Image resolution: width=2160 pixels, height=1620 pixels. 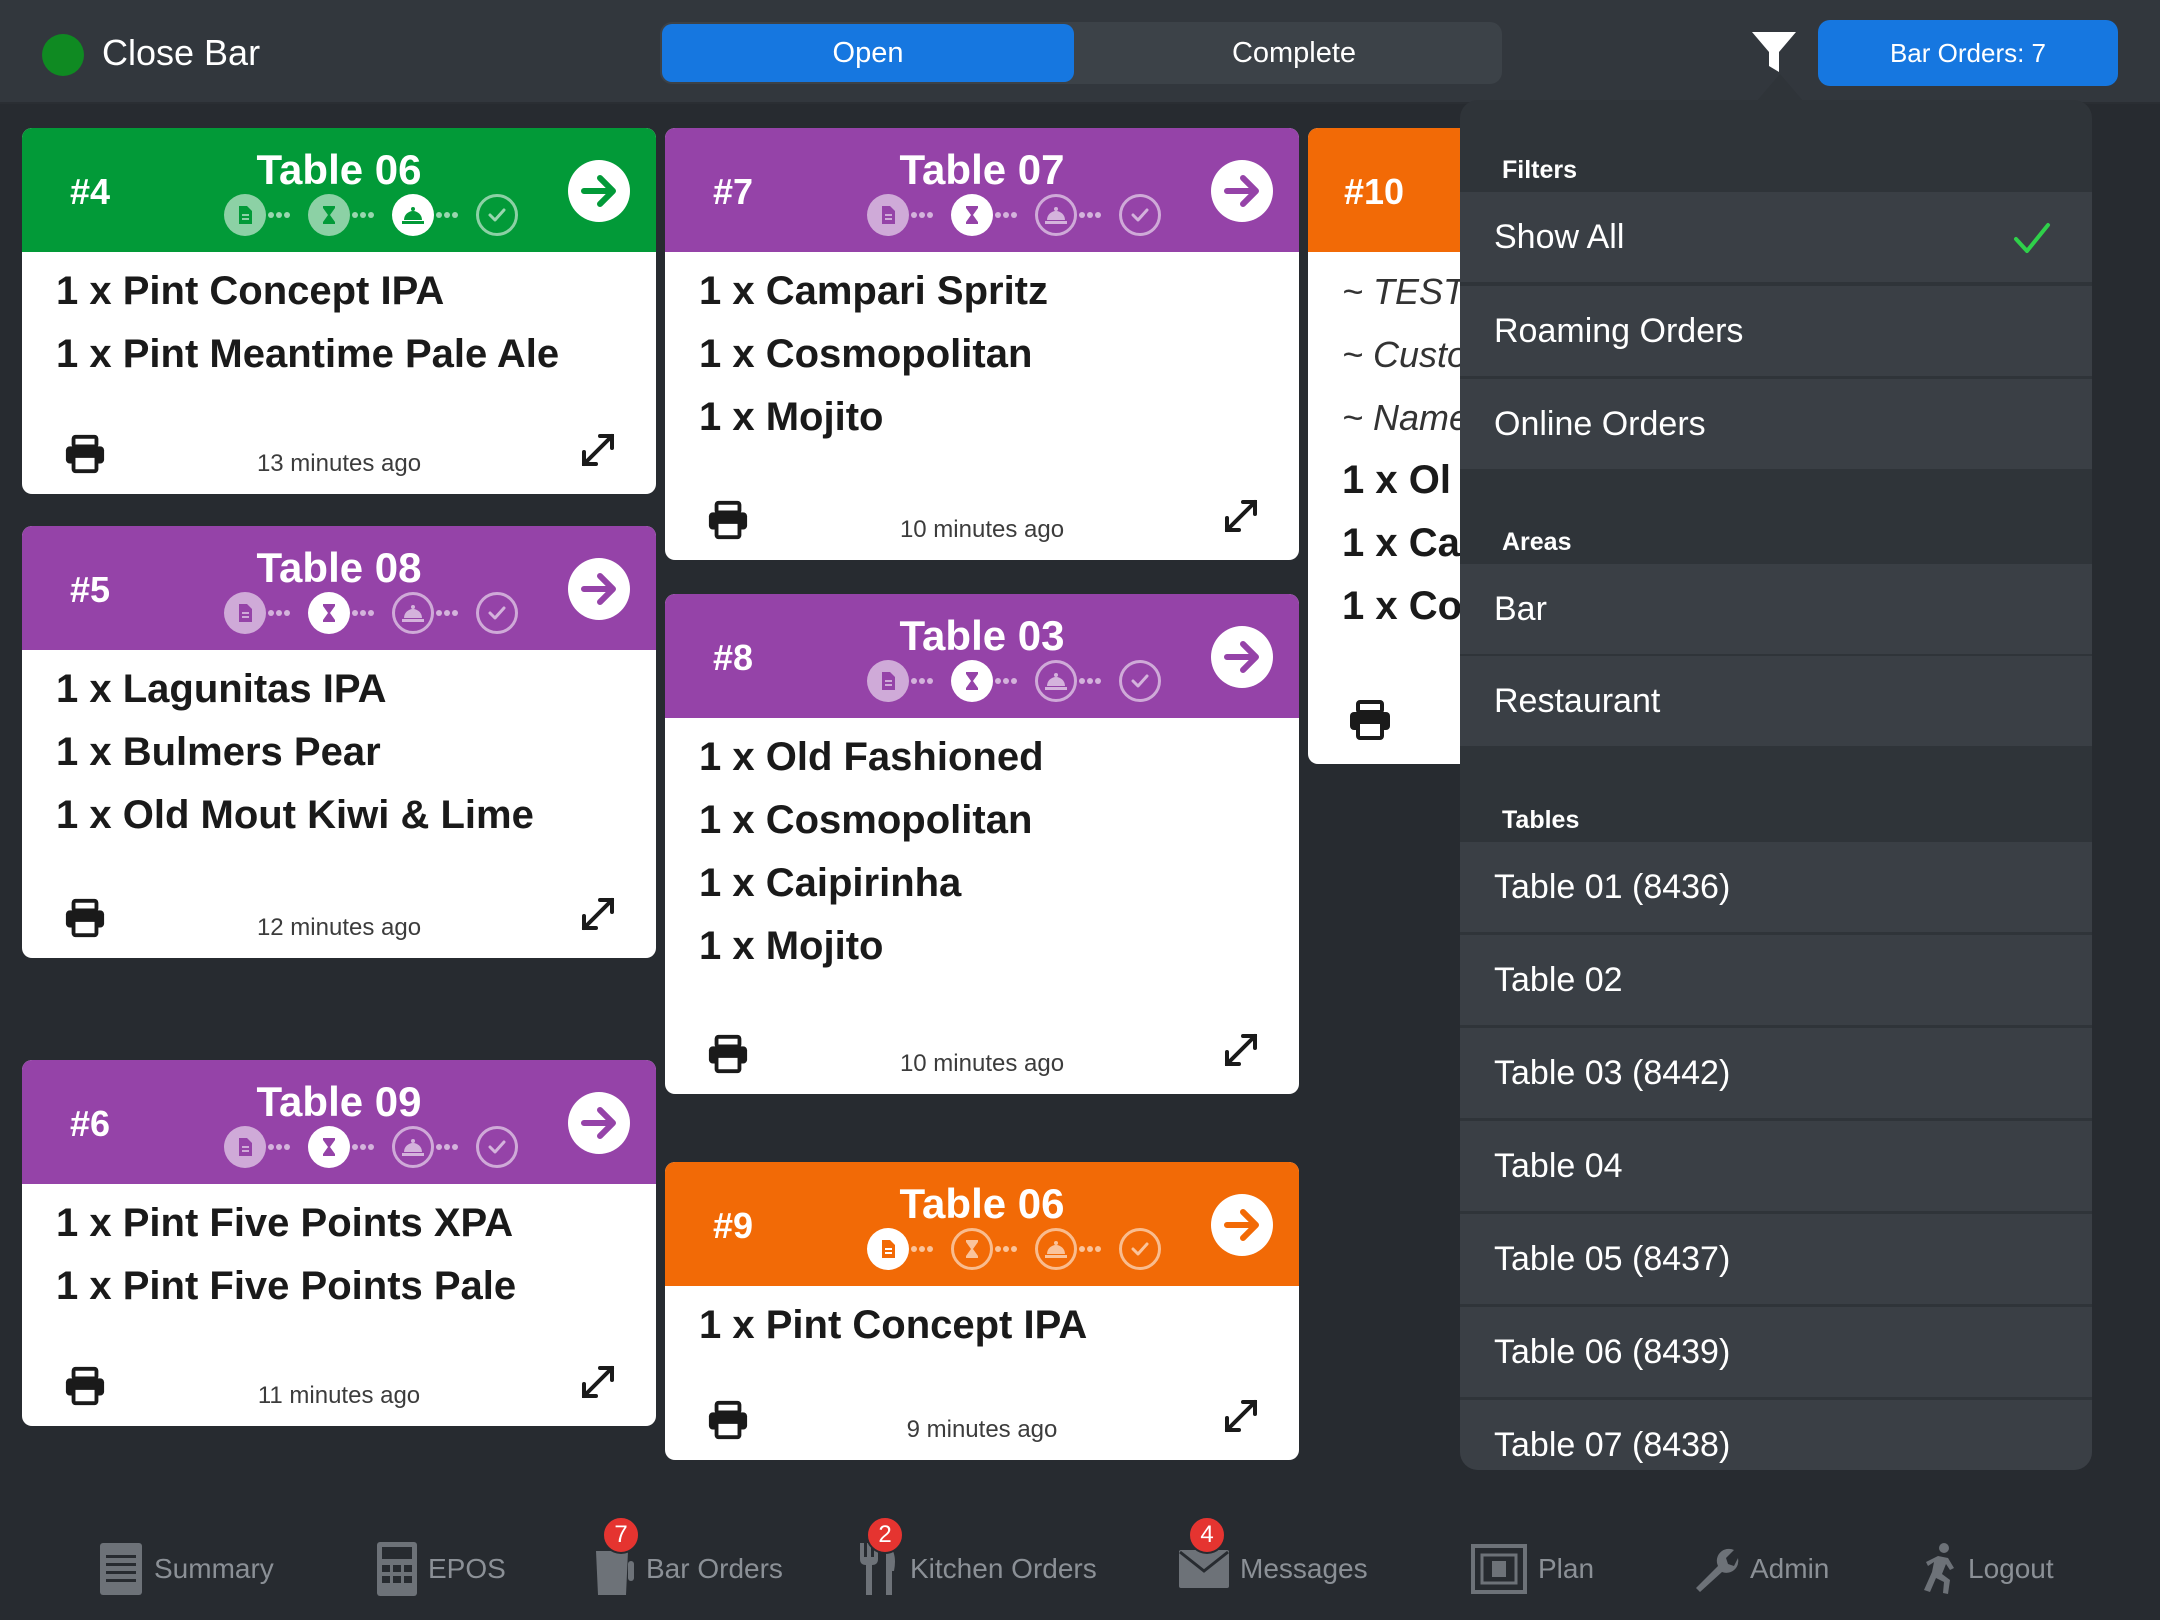 I want to click on table-filter-item: Table 07 (8438), so click(x=1776, y=1435).